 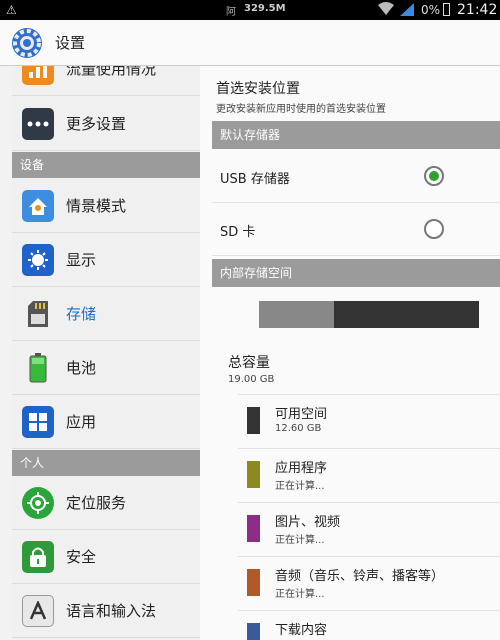 I want to click on sidebar-item-label: 更多设置, so click(x=96, y=124).